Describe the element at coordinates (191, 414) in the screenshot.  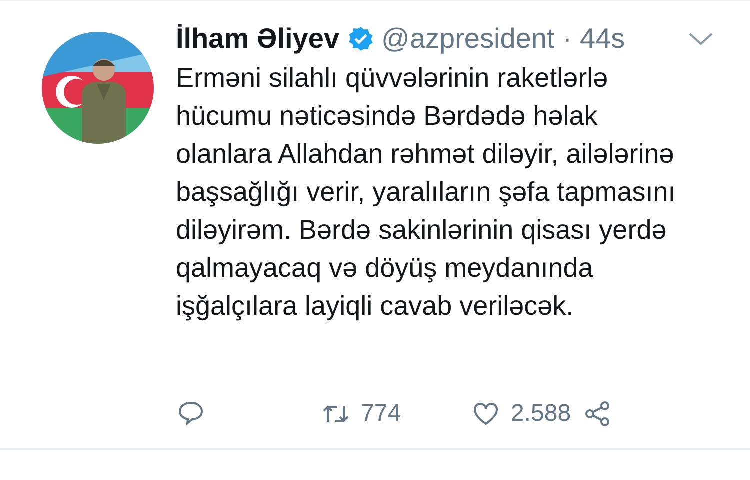
I see `reply-icon` at that location.